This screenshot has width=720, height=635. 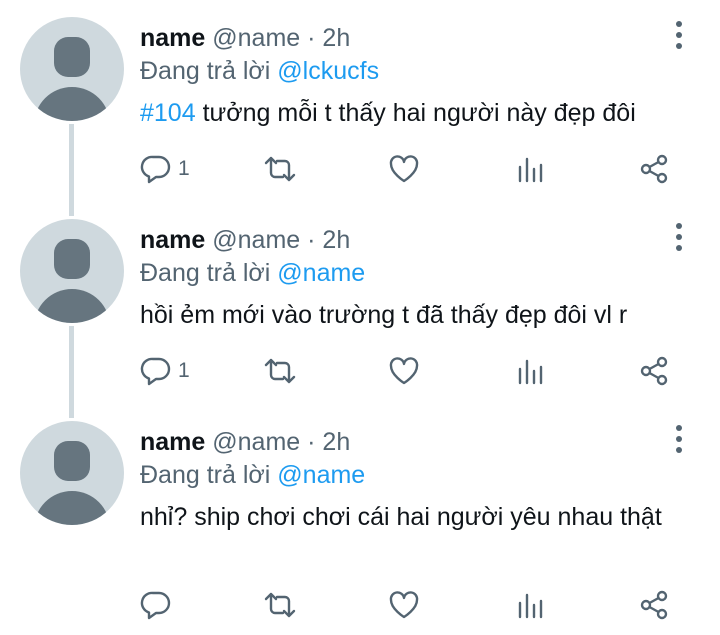 I want to click on hashtag-link: #104, so click(x=168, y=113).